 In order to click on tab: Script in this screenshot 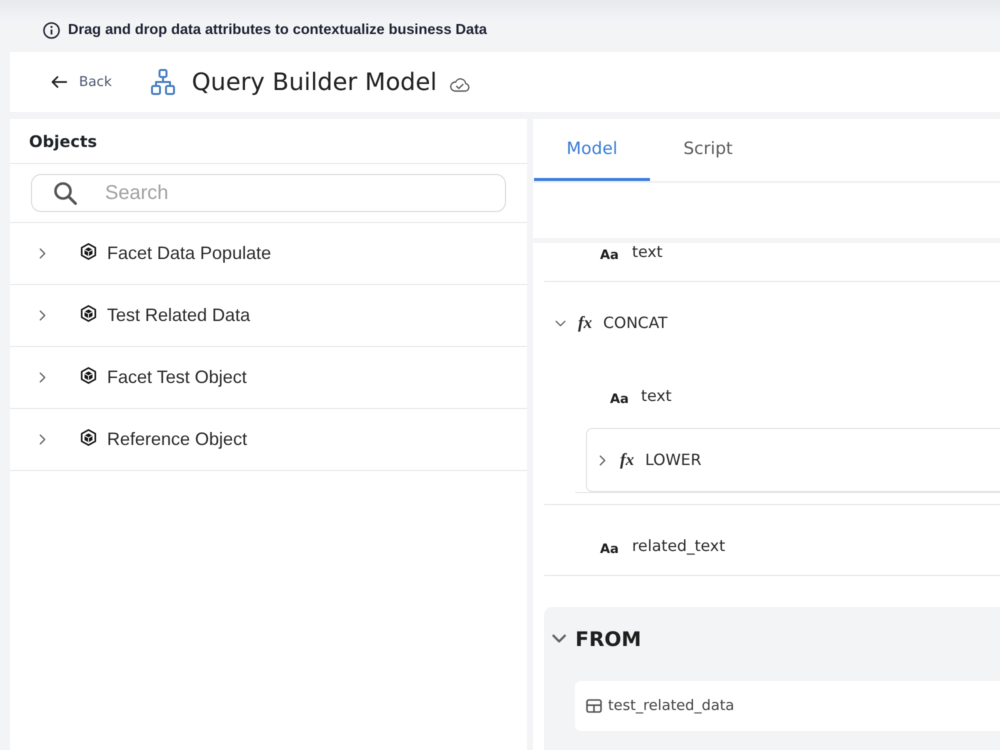, I will do `click(708, 150)`.